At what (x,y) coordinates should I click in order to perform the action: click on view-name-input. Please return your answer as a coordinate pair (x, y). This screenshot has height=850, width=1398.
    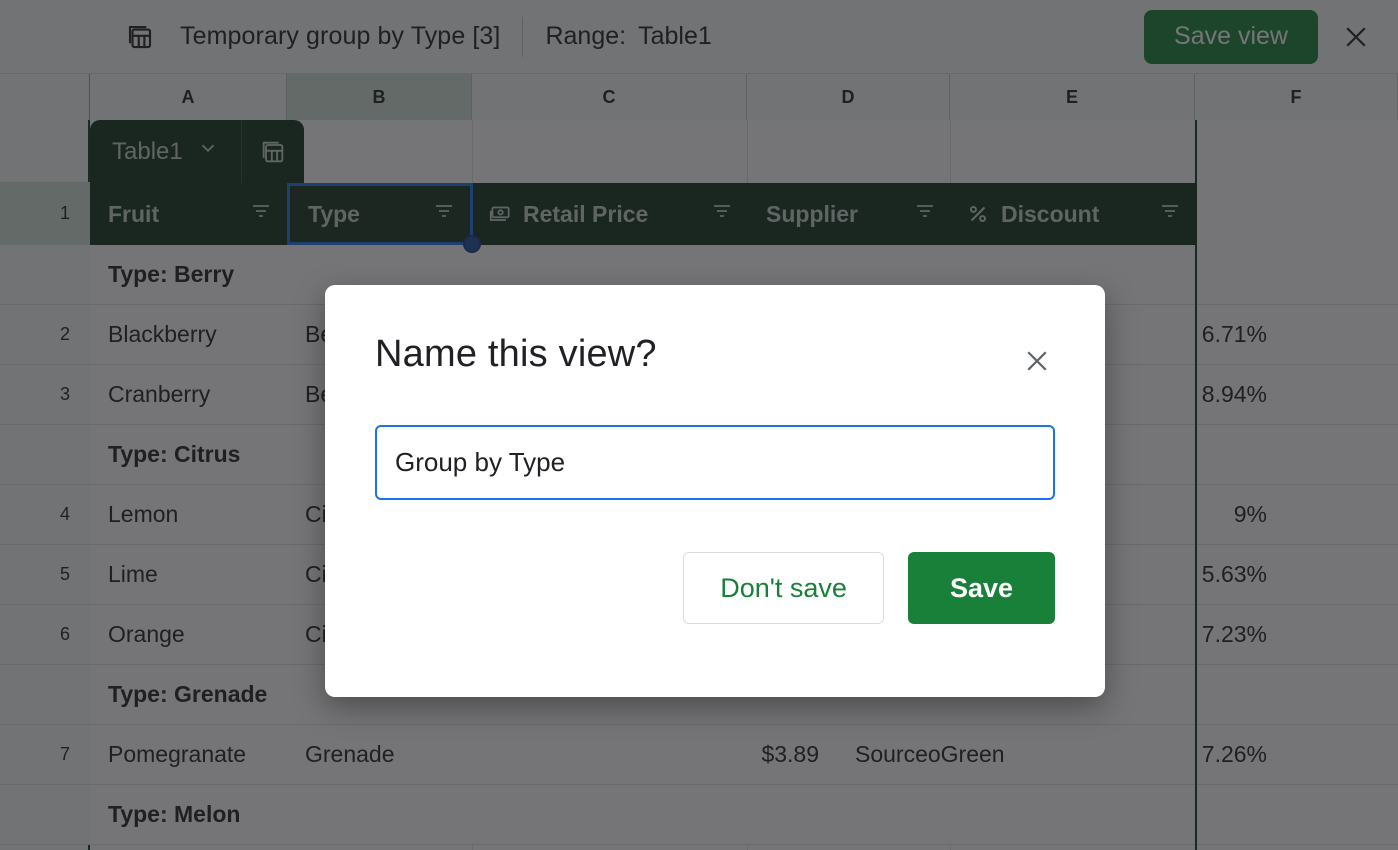
    Looking at the image, I should click on (715, 462).